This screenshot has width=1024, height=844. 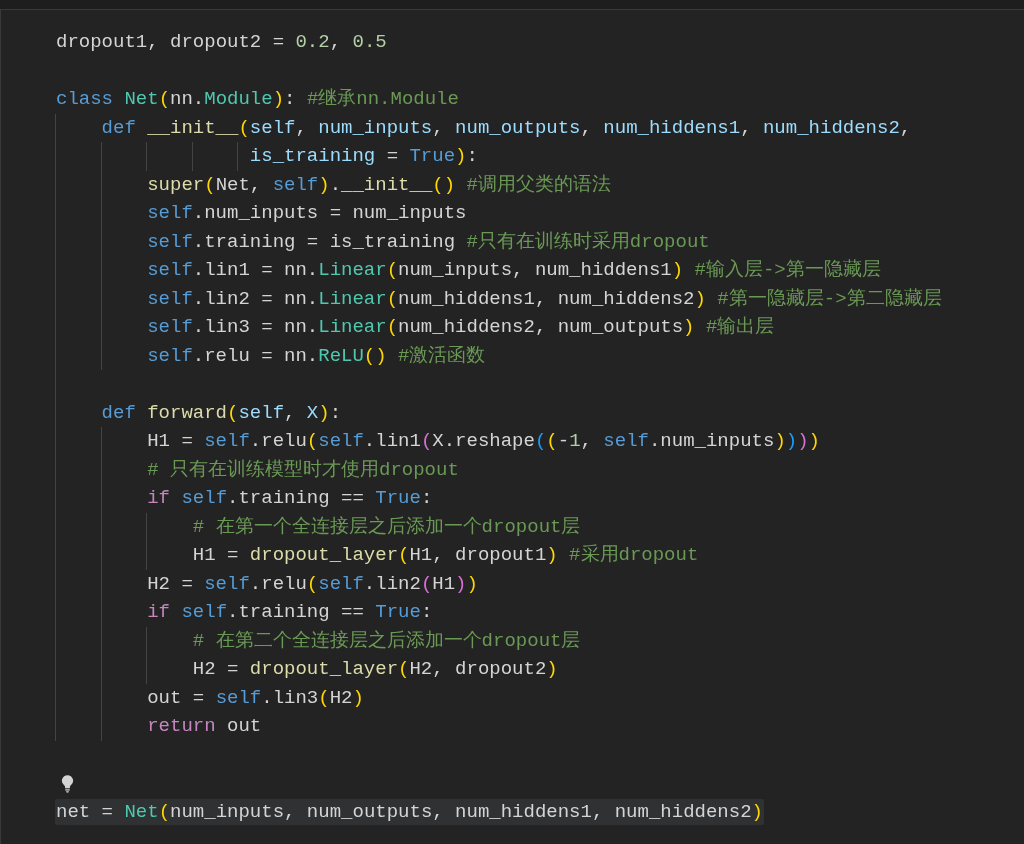 I want to click on code-line: is_training = True):, so click(x=363, y=157).